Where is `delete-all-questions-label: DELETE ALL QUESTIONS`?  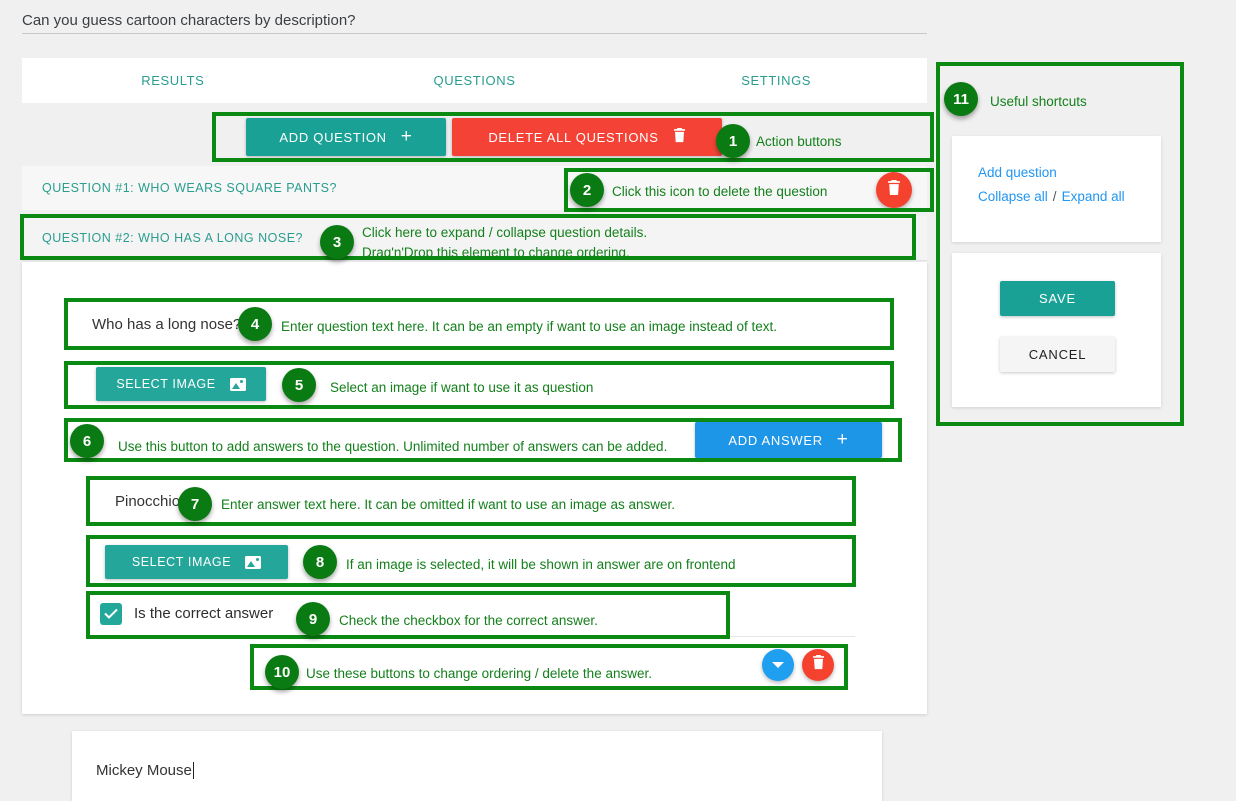 delete-all-questions-label: DELETE ALL QUESTIONS is located at coordinates (573, 137).